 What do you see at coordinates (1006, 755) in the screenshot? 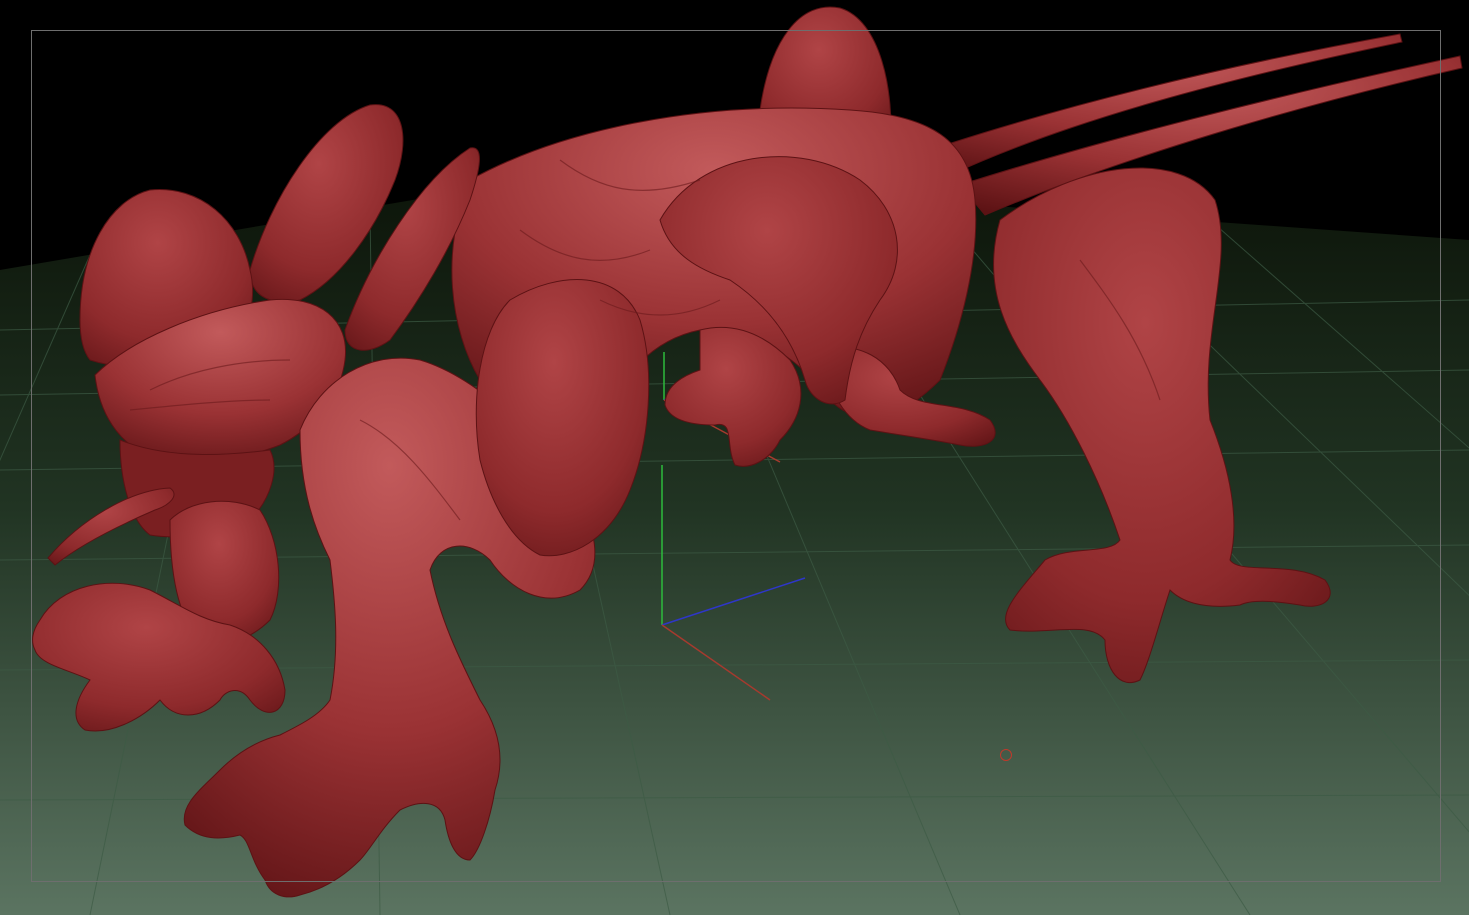
I see `brush-cursor-icon` at bounding box center [1006, 755].